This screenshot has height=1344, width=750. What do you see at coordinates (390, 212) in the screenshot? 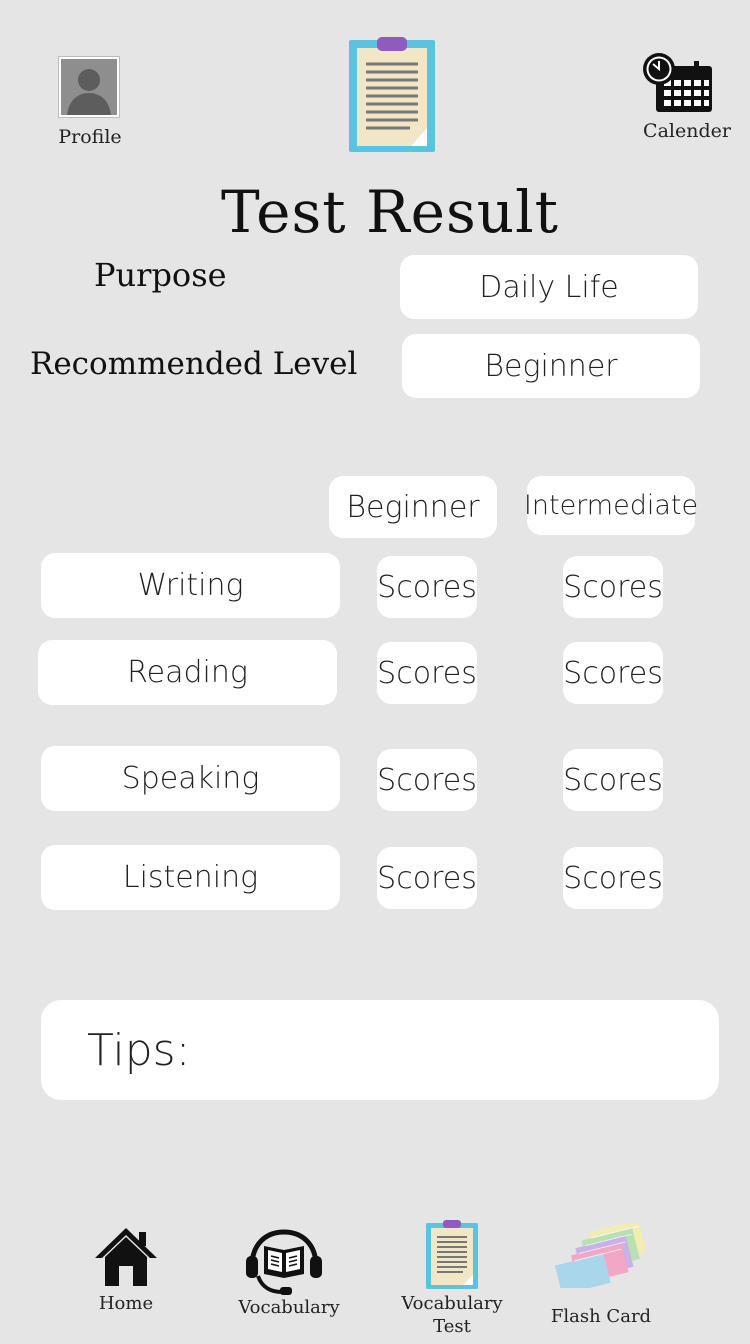
I see `page-title: Test Result` at bounding box center [390, 212].